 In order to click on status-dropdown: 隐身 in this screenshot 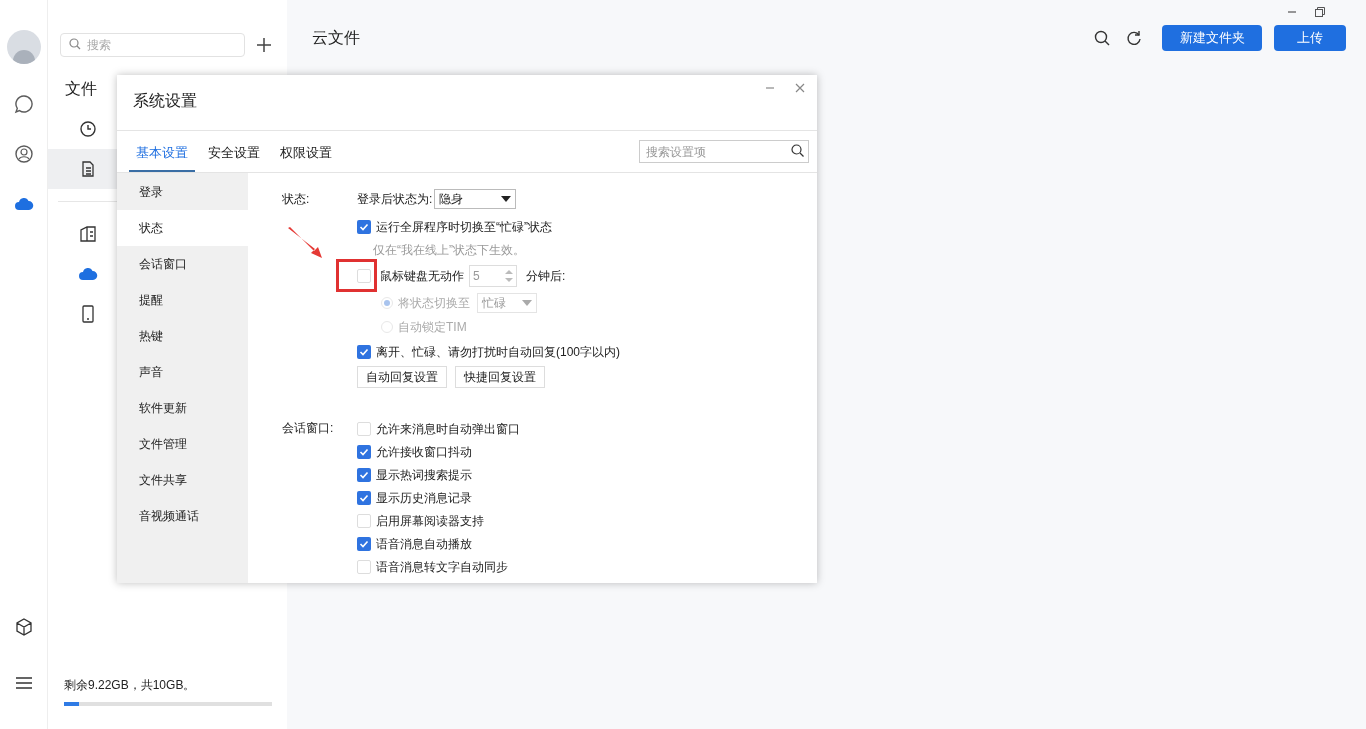, I will do `click(475, 199)`.